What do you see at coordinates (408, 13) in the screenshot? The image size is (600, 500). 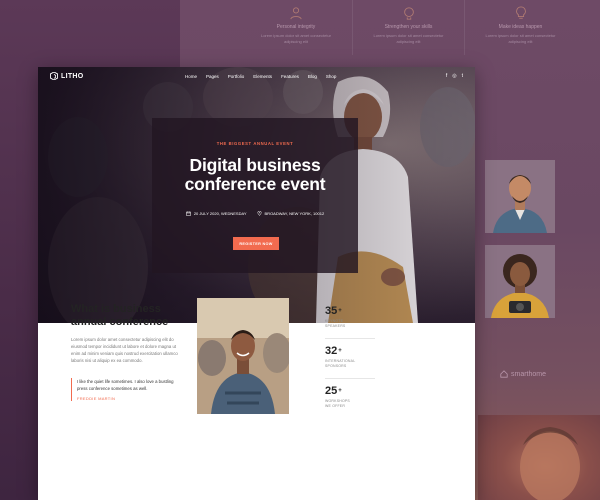 I see `mind-icon` at bounding box center [408, 13].